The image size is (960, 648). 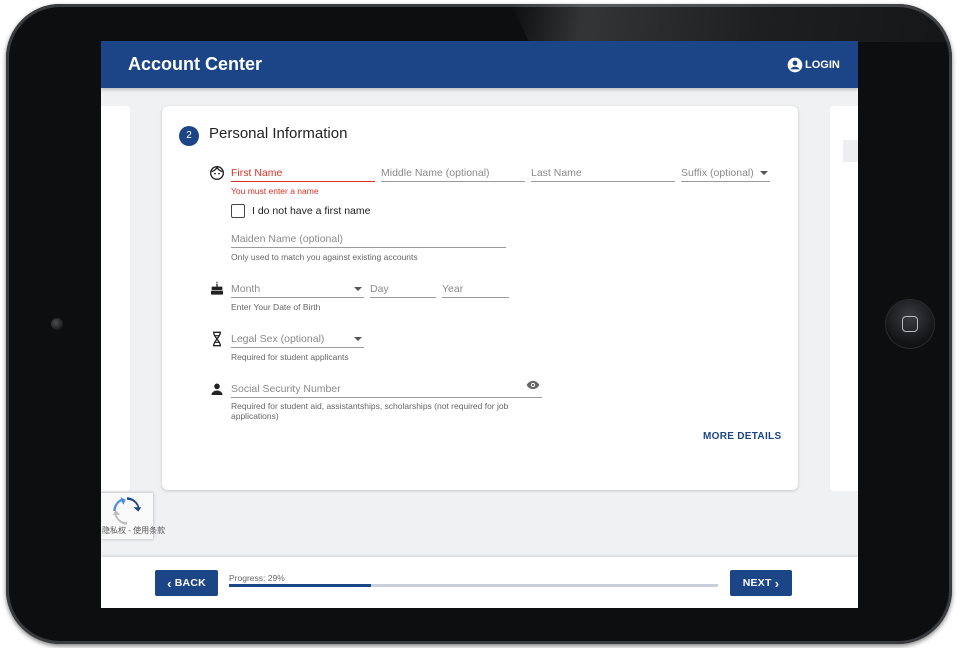 What do you see at coordinates (533, 385) in the screenshot?
I see `eye-icon` at bounding box center [533, 385].